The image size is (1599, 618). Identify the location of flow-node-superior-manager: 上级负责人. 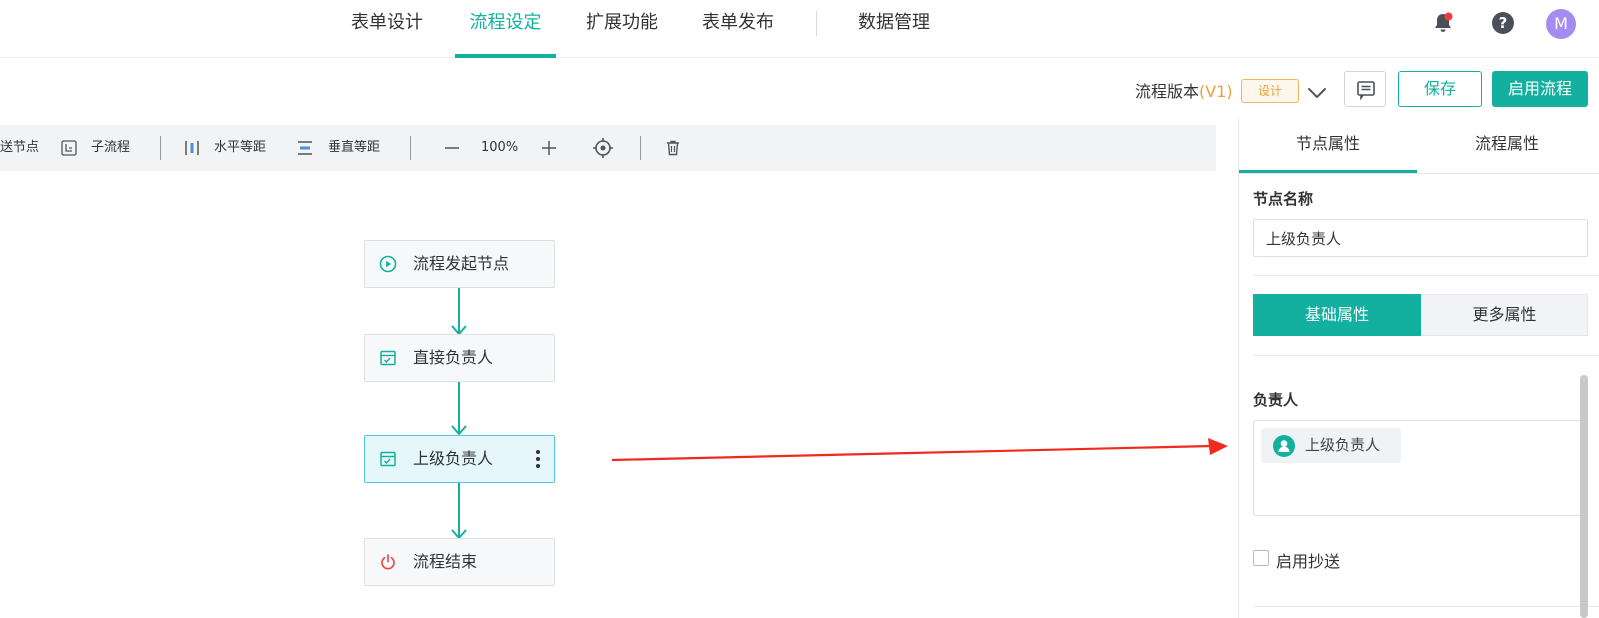
(459, 459).